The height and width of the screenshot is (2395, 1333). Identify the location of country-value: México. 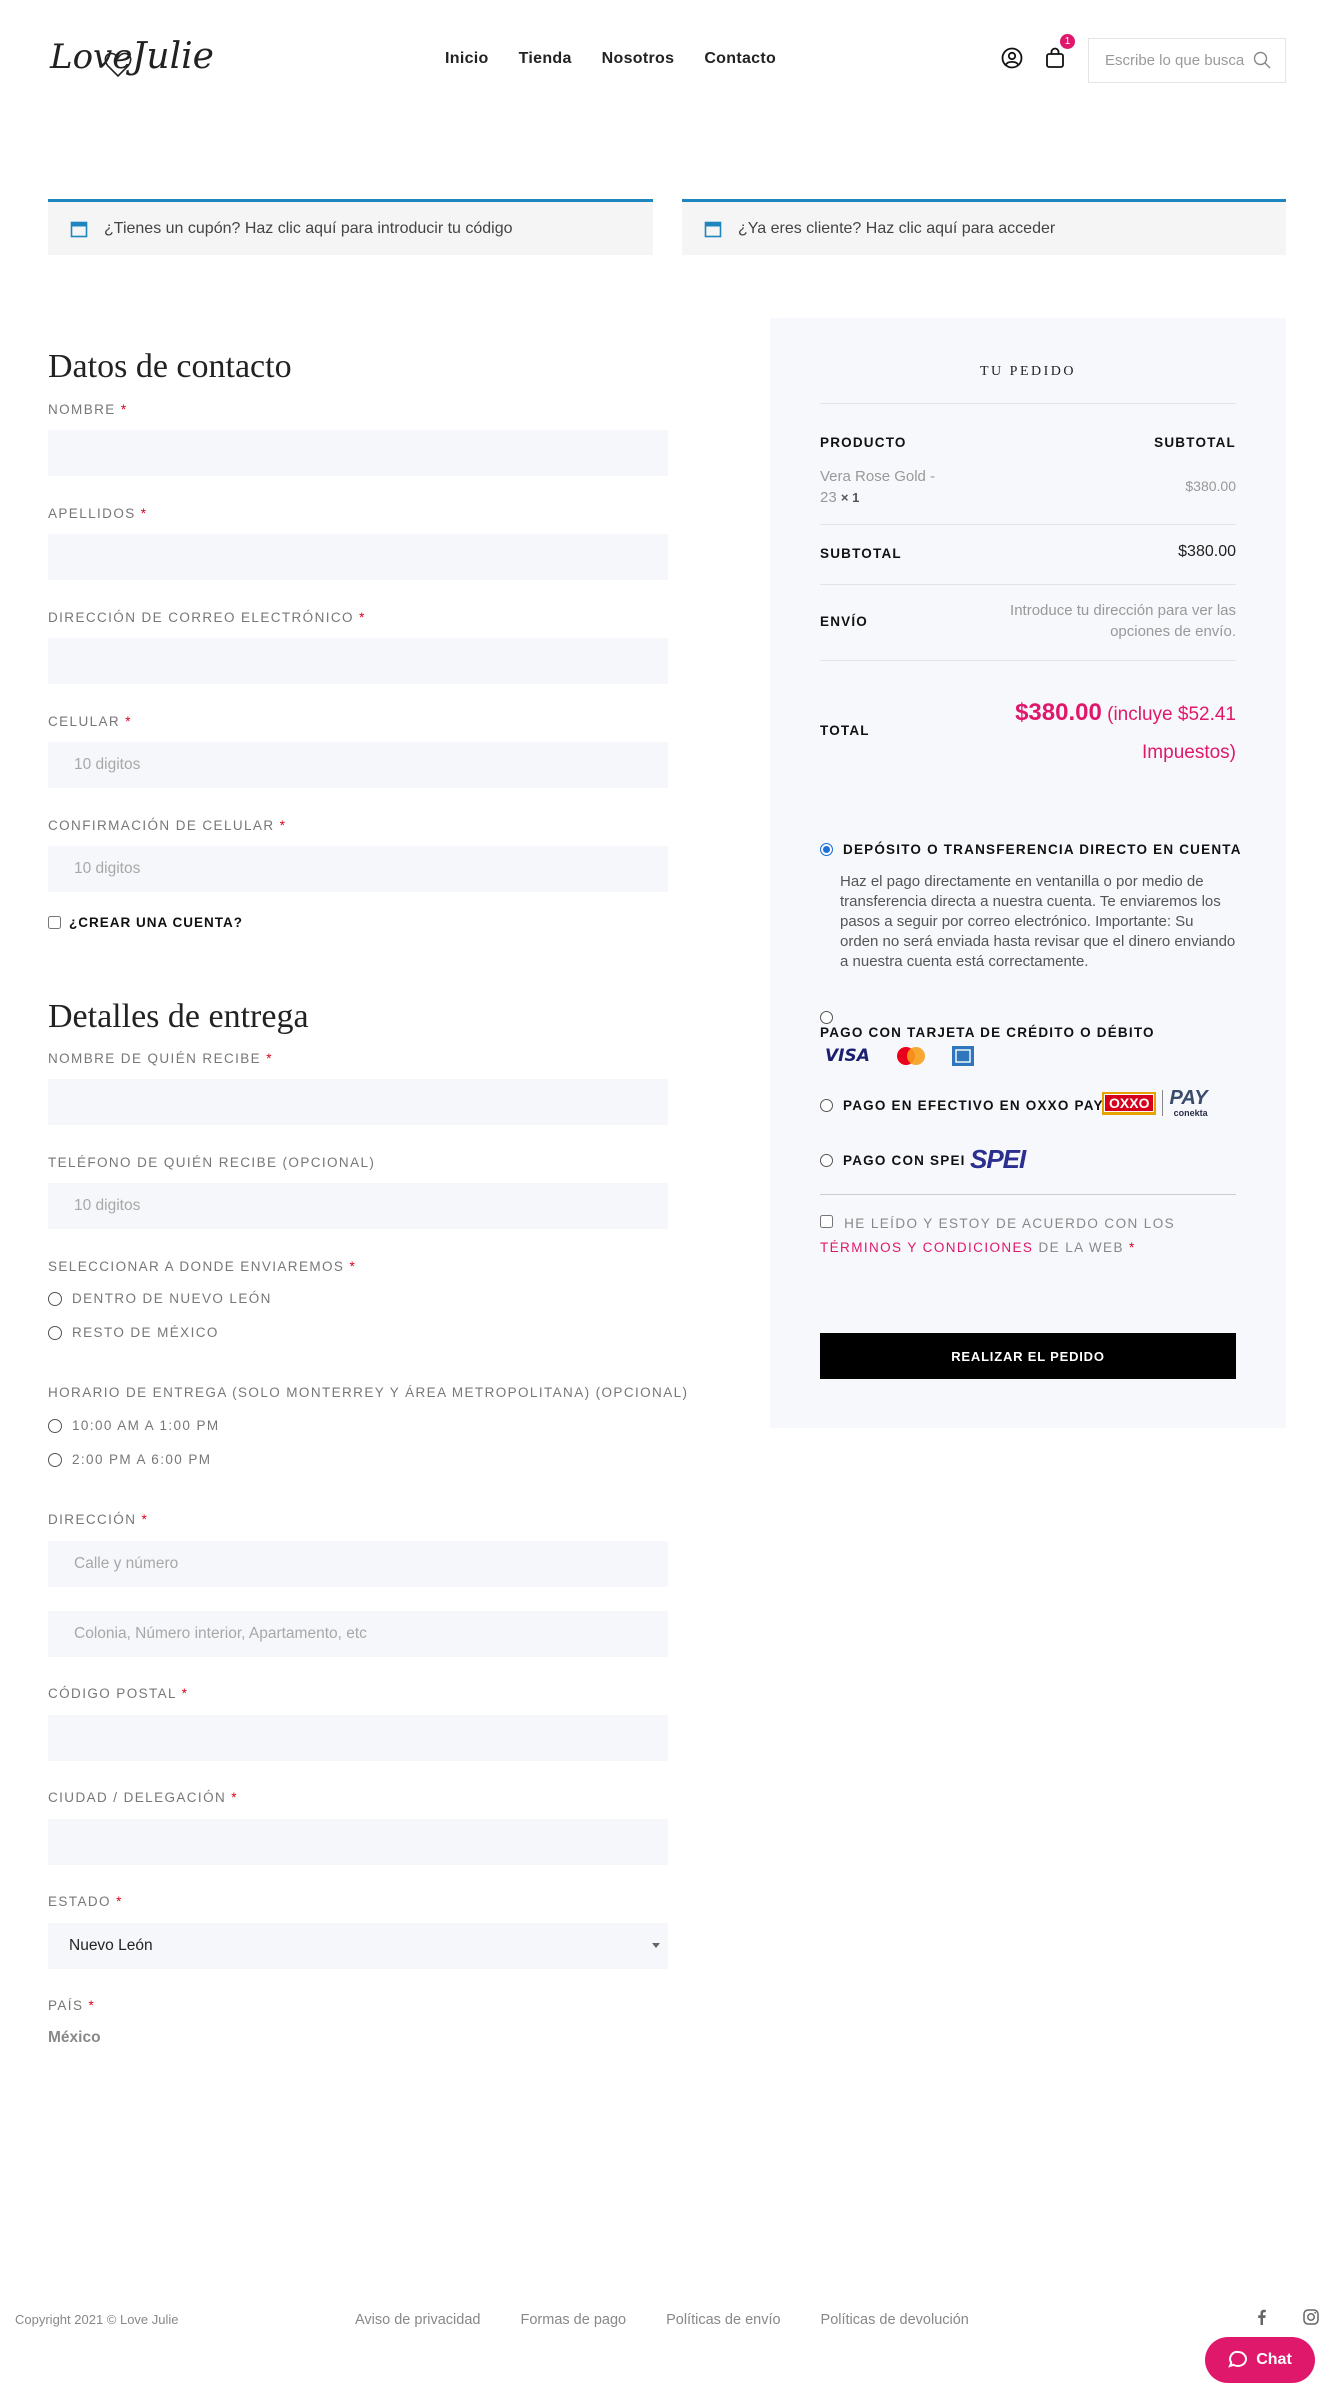
(74, 2037).